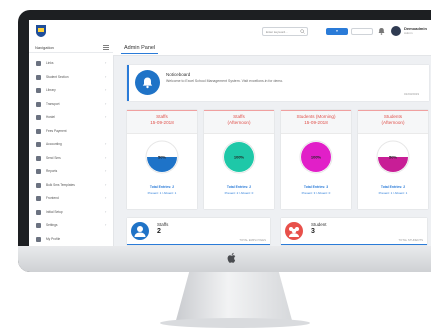 This screenshot has width=431, height=336. I want to click on sidebar-item-links: Links ›, so click(71, 63).